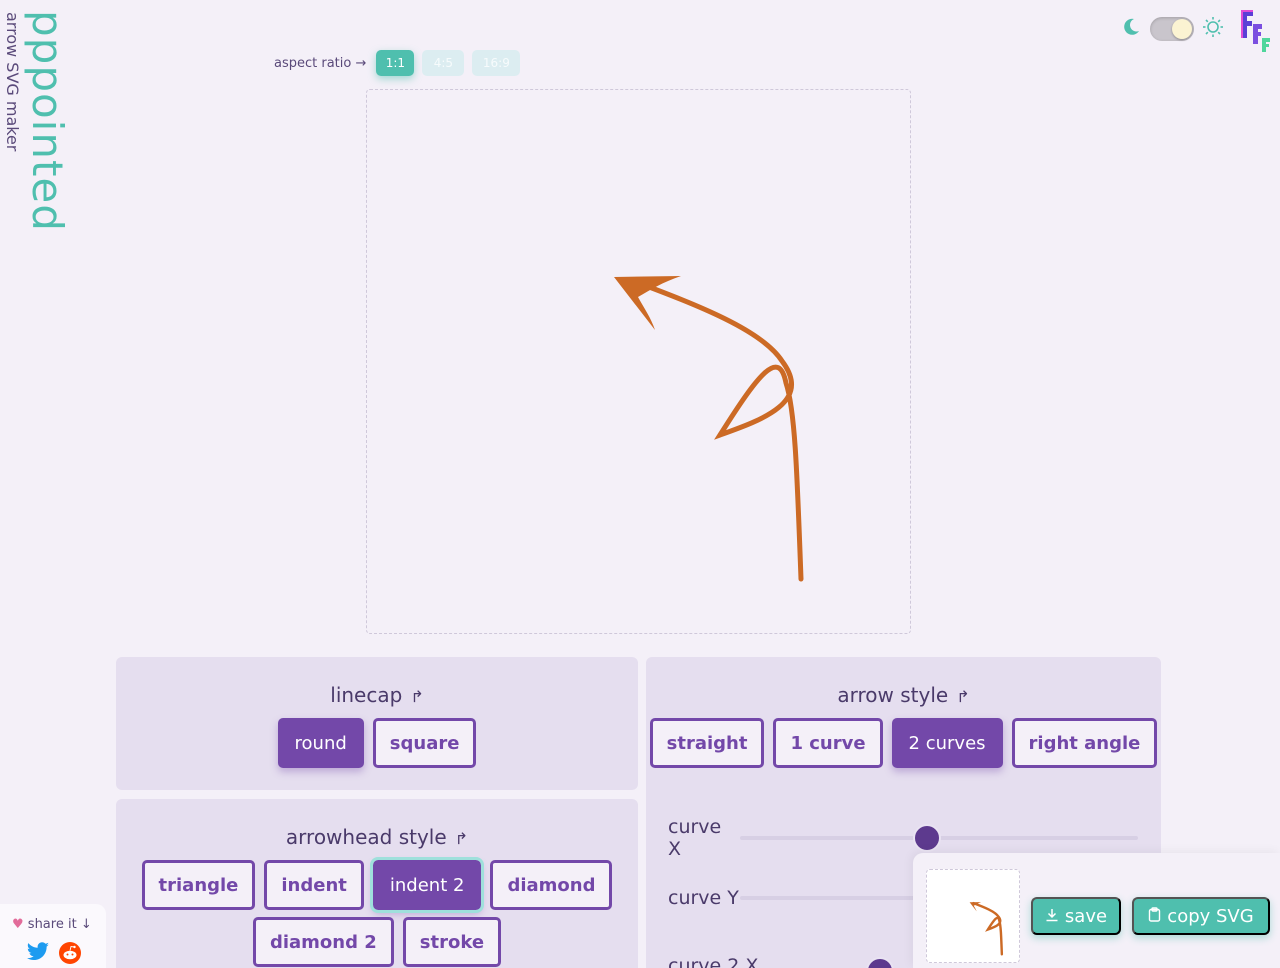  I want to click on arrow-preview-svg, so click(709, 429).